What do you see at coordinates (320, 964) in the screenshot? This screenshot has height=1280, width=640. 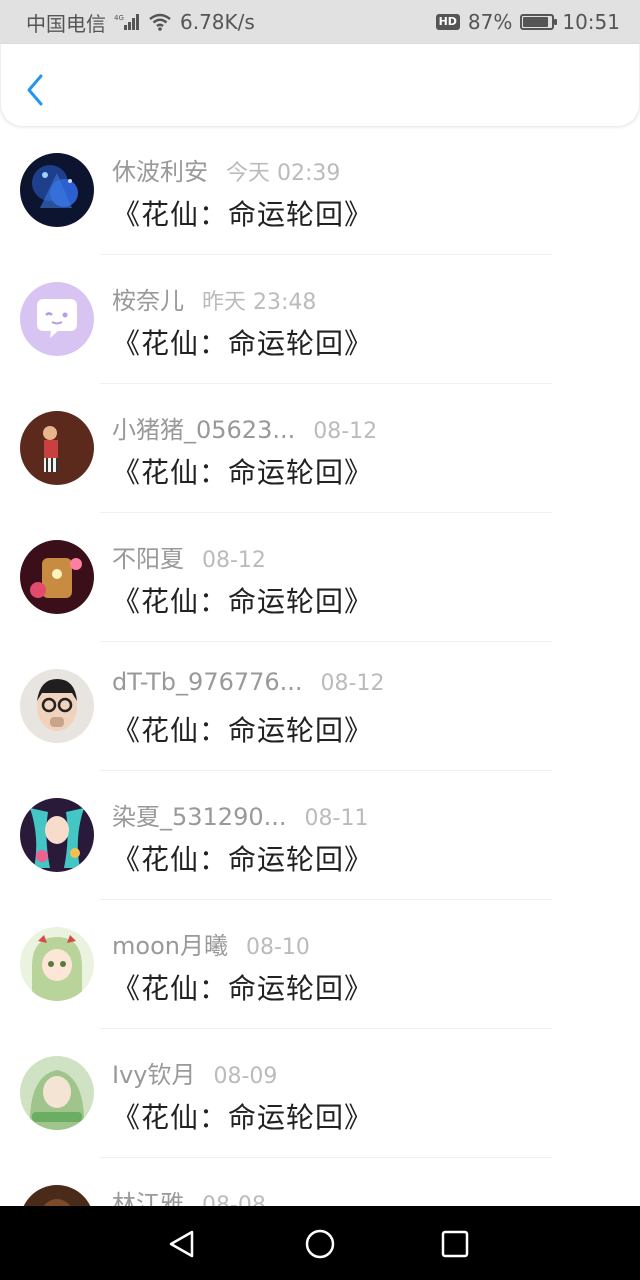 I see `list-item: moon月曦 08-10 《花仙：命运轮回》` at bounding box center [320, 964].